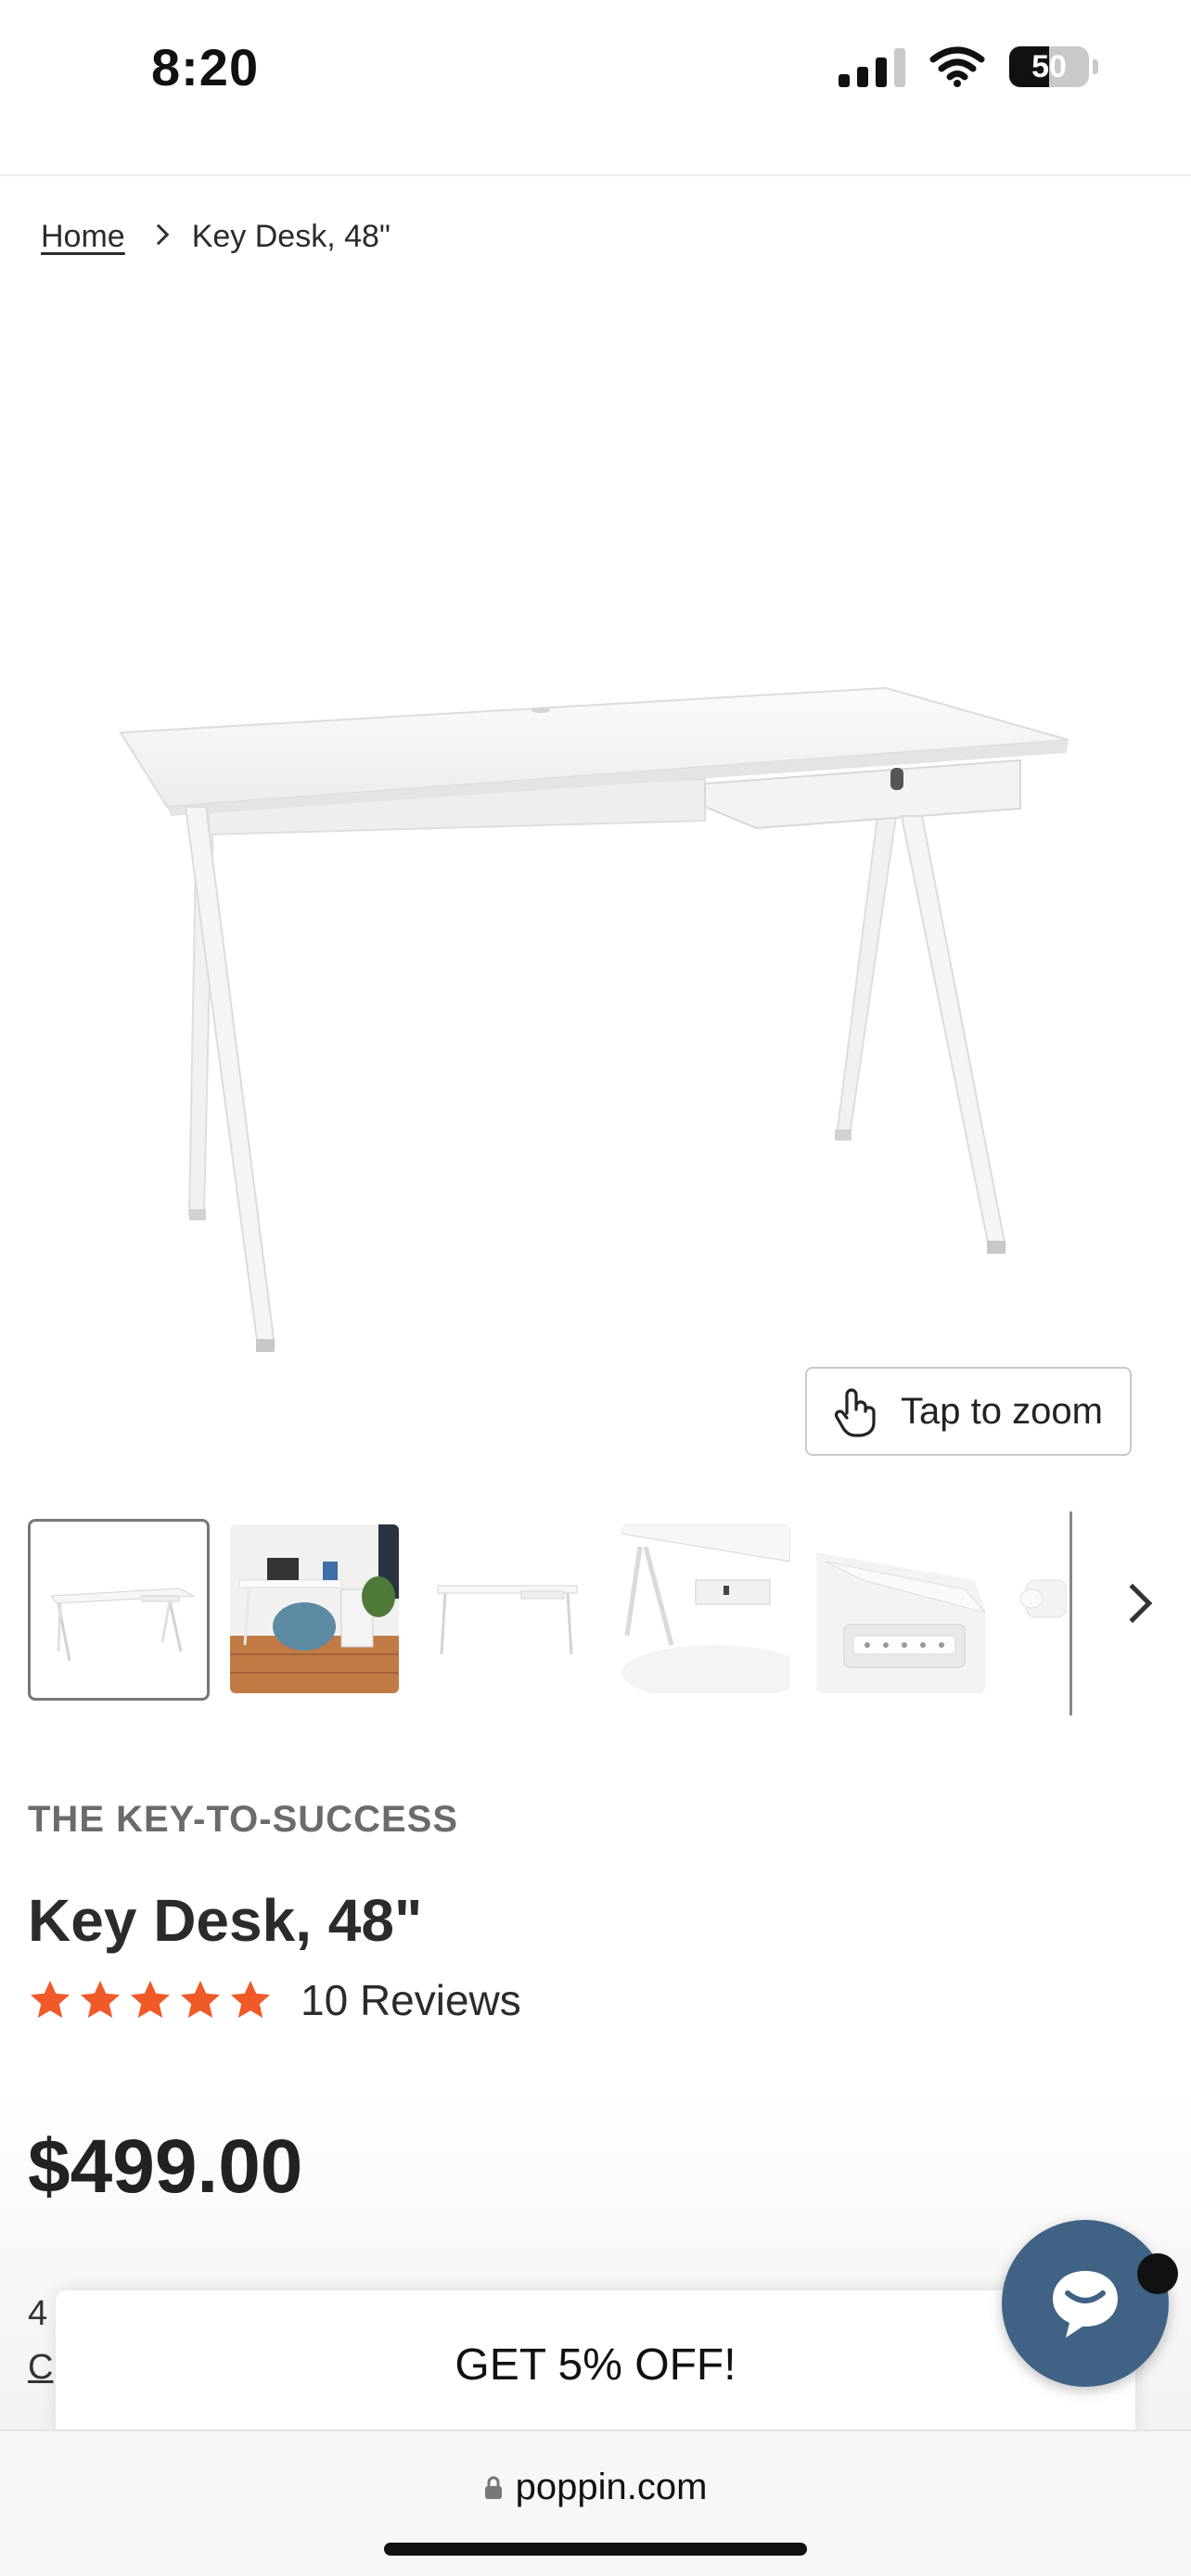  I want to click on thumbnail-strip, so click(610, 1613).